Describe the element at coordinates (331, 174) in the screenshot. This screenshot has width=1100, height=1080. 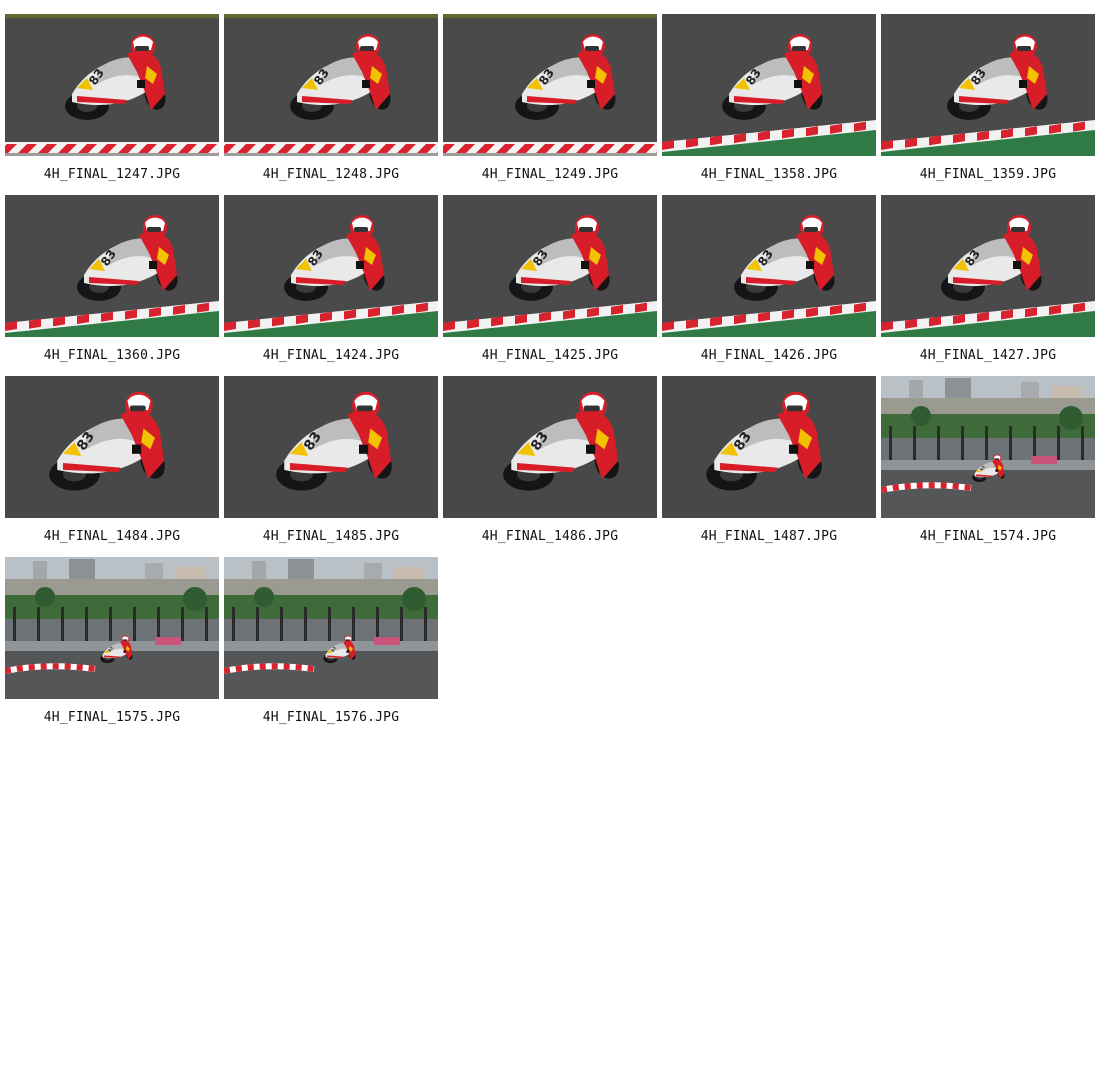
I see `thumbnail-filename: 4H_FINAL_1248.JPG` at that location.